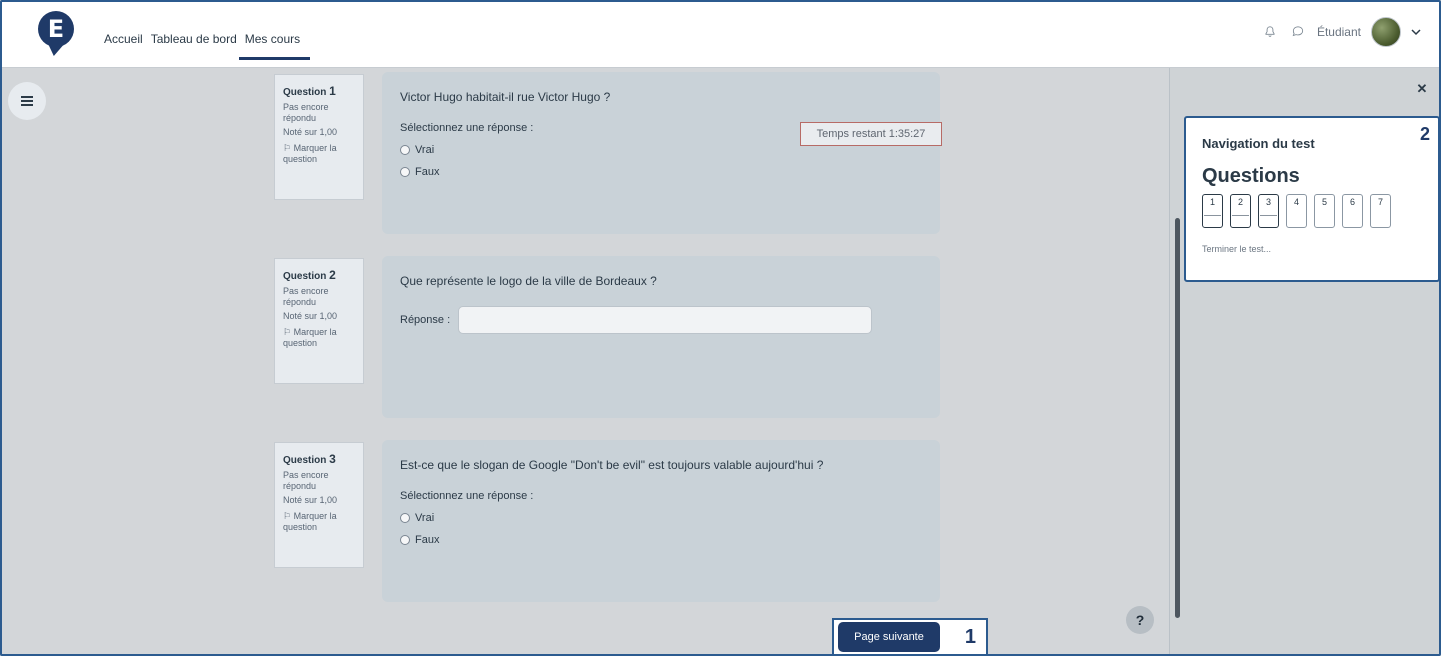  What do you see at coordinates (889, 637) in the screenshot?
I see `next-page-button: Page suivante` at bounding box center [889, 637].